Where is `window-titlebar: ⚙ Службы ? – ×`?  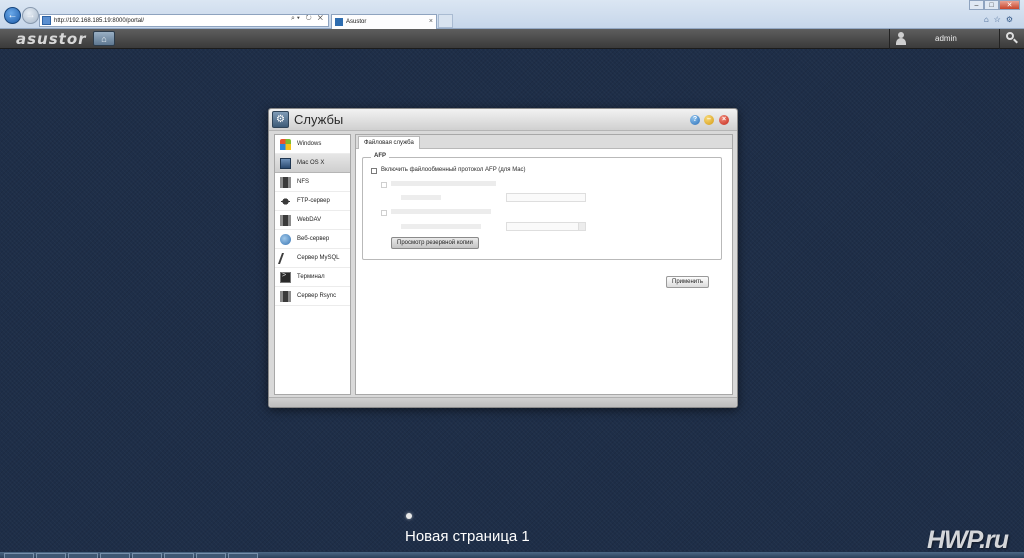 window-titlebar: ⚙ Службы ? – × is located at coordinates (503, 120).